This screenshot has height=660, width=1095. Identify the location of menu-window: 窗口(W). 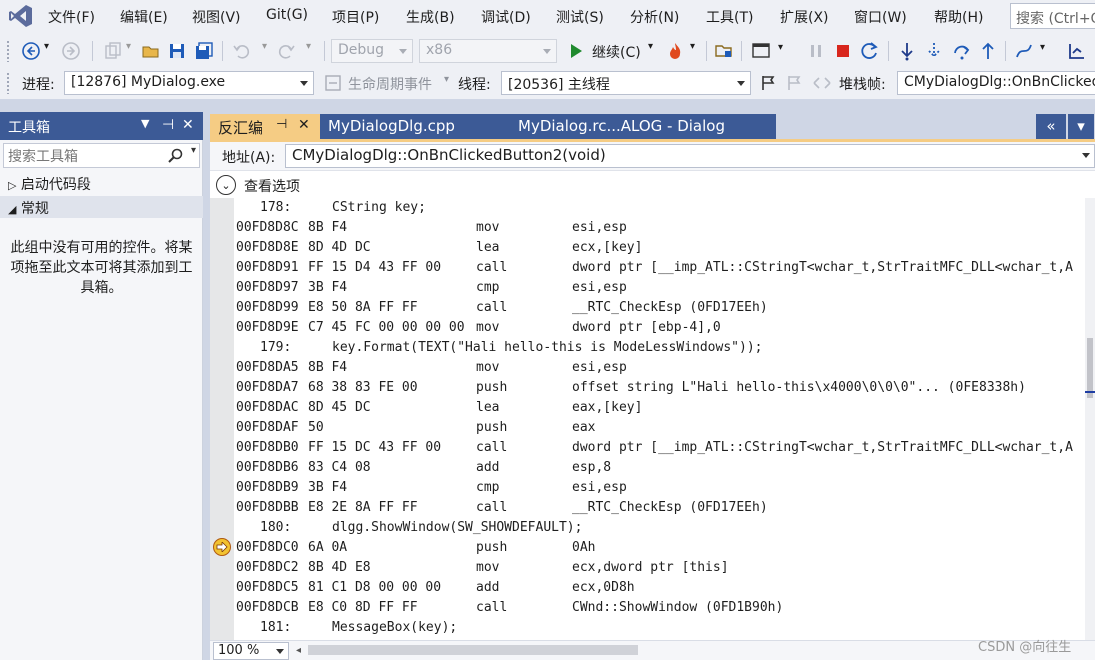
(880, 17).